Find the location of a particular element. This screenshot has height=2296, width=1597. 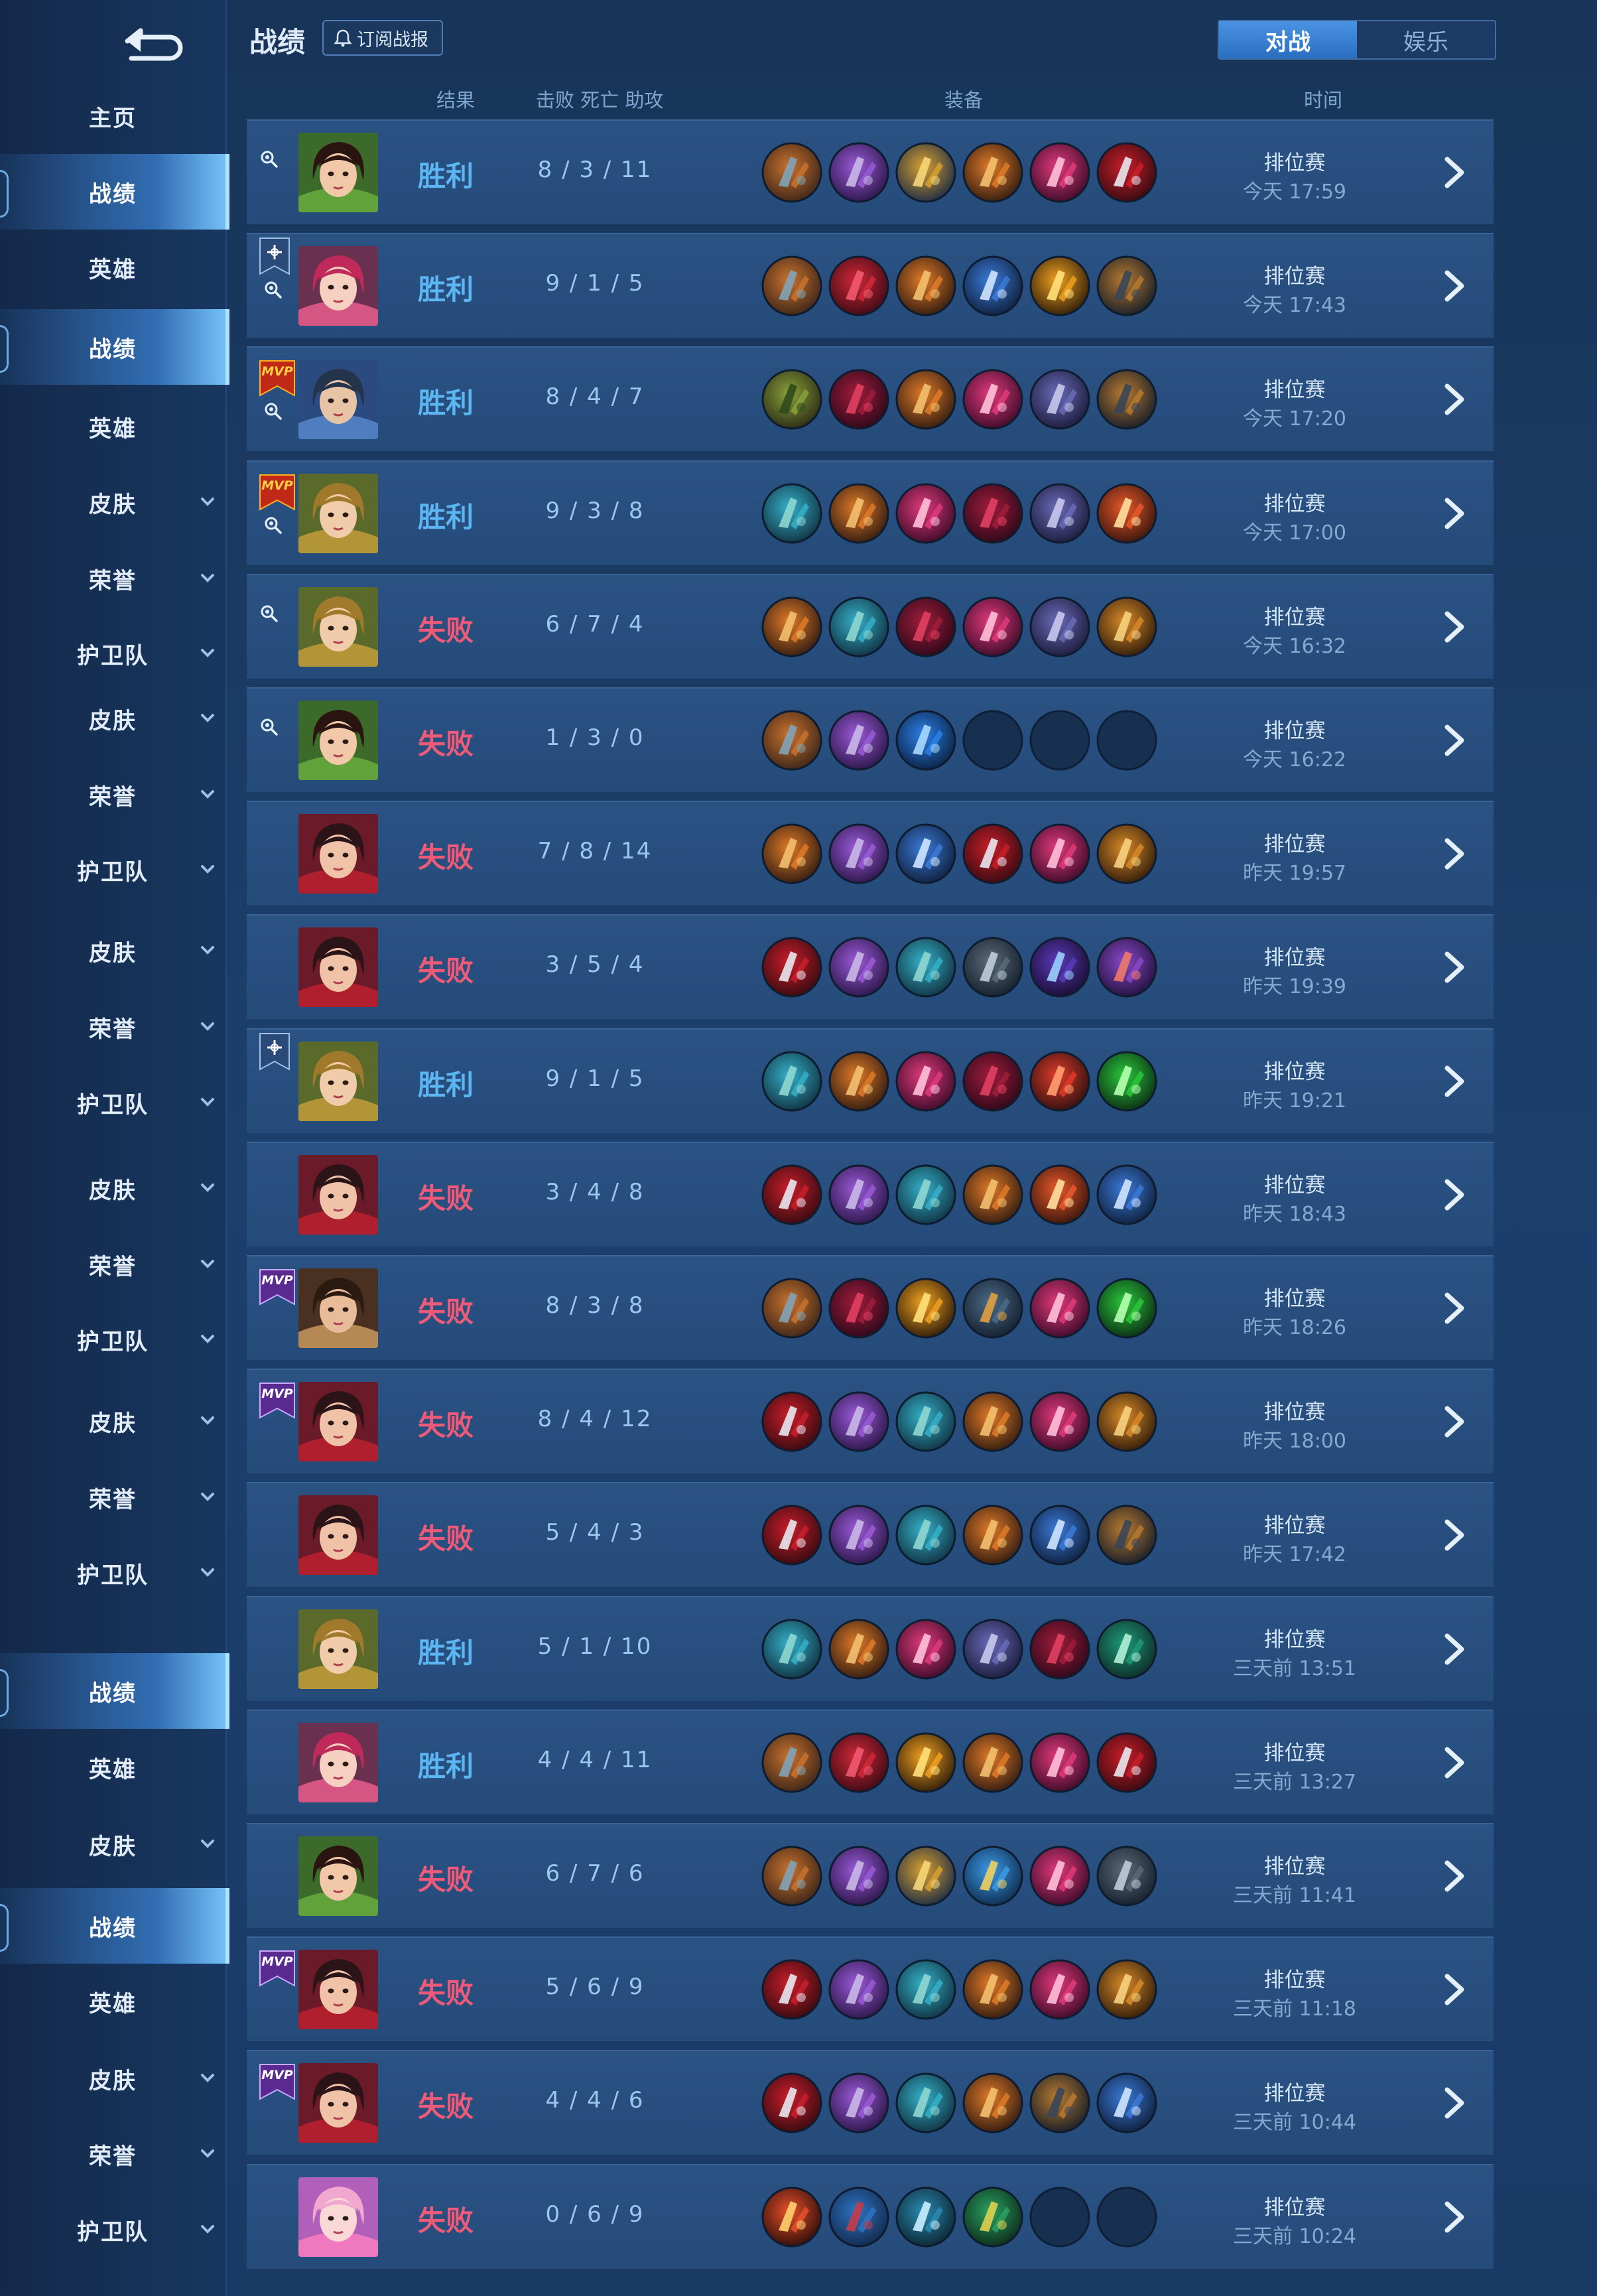

match-time: 昨天 19:57 is located at coordinates (1294, 873).